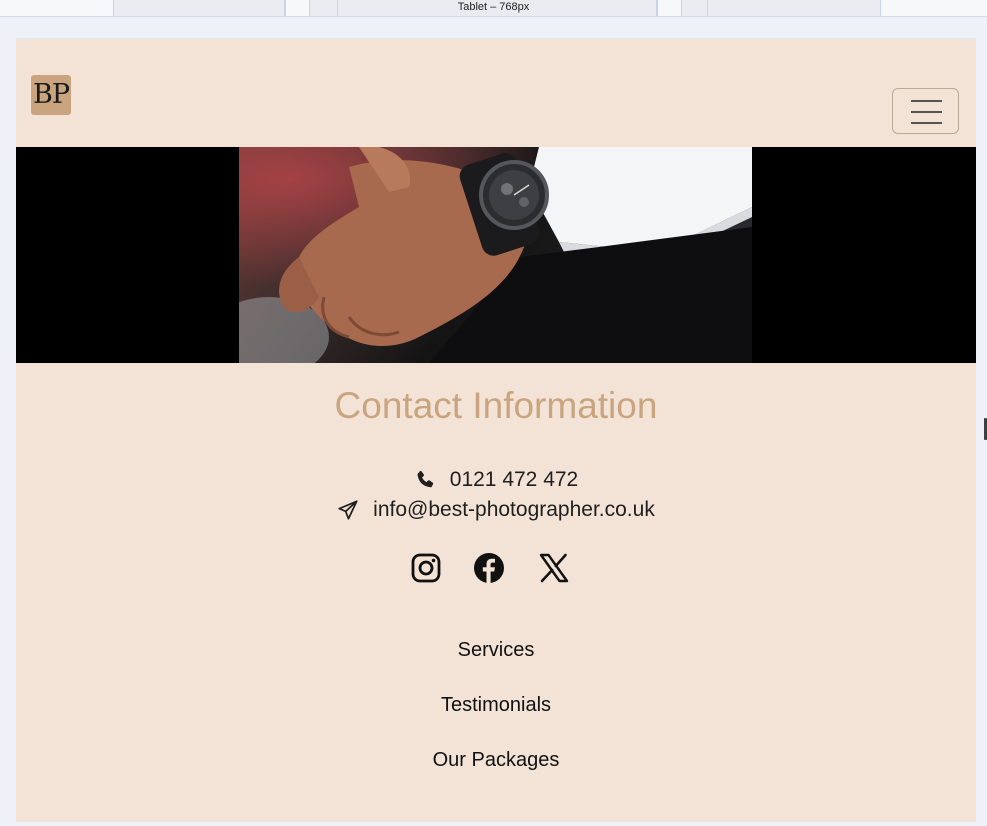 The width and height of the screenshot is (987, 826). Describe the element at coordinates (925, 111) in the screenshot. I see `navbar-toggle-button` at that location.